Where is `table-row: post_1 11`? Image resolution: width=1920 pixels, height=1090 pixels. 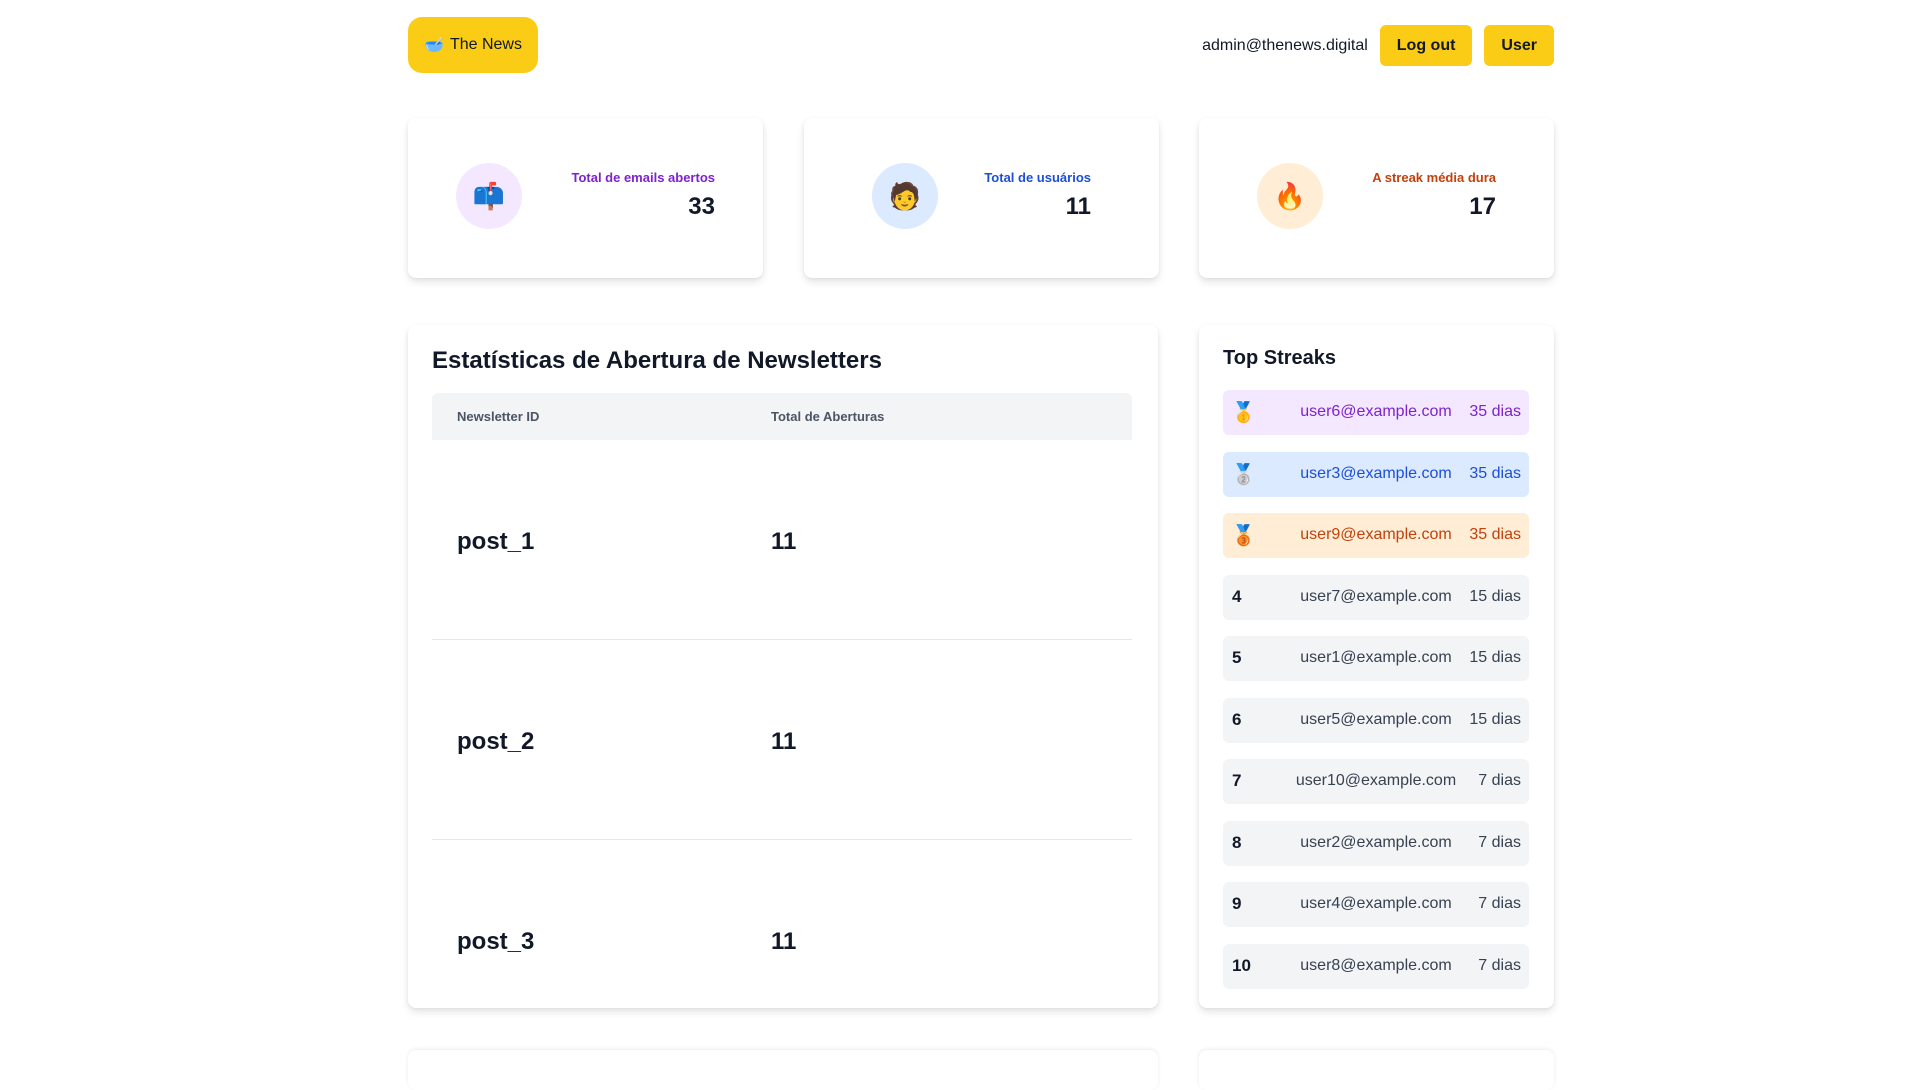 table-row: post_1 11 is located at coordinates (782, 540).